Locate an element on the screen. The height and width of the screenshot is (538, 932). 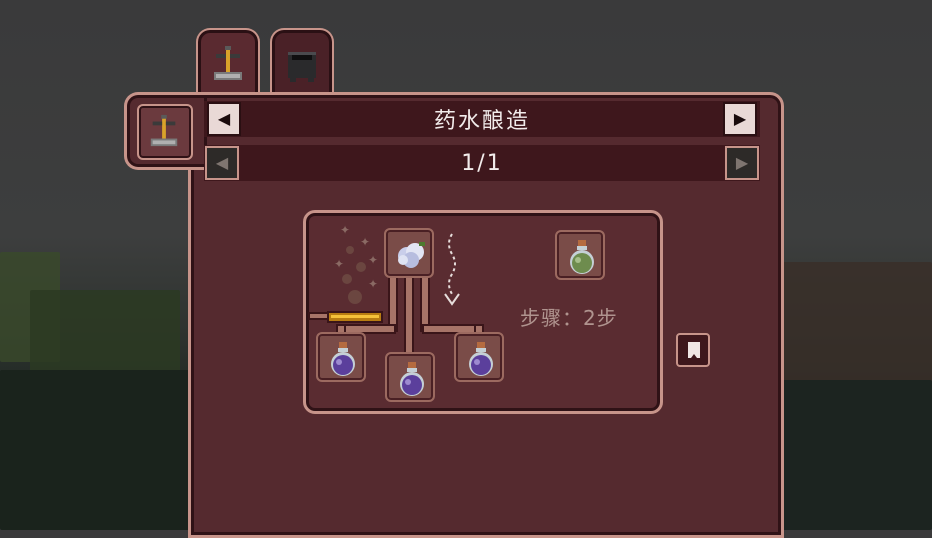
brew-progress-arrow is located at coordinates (452, 269).